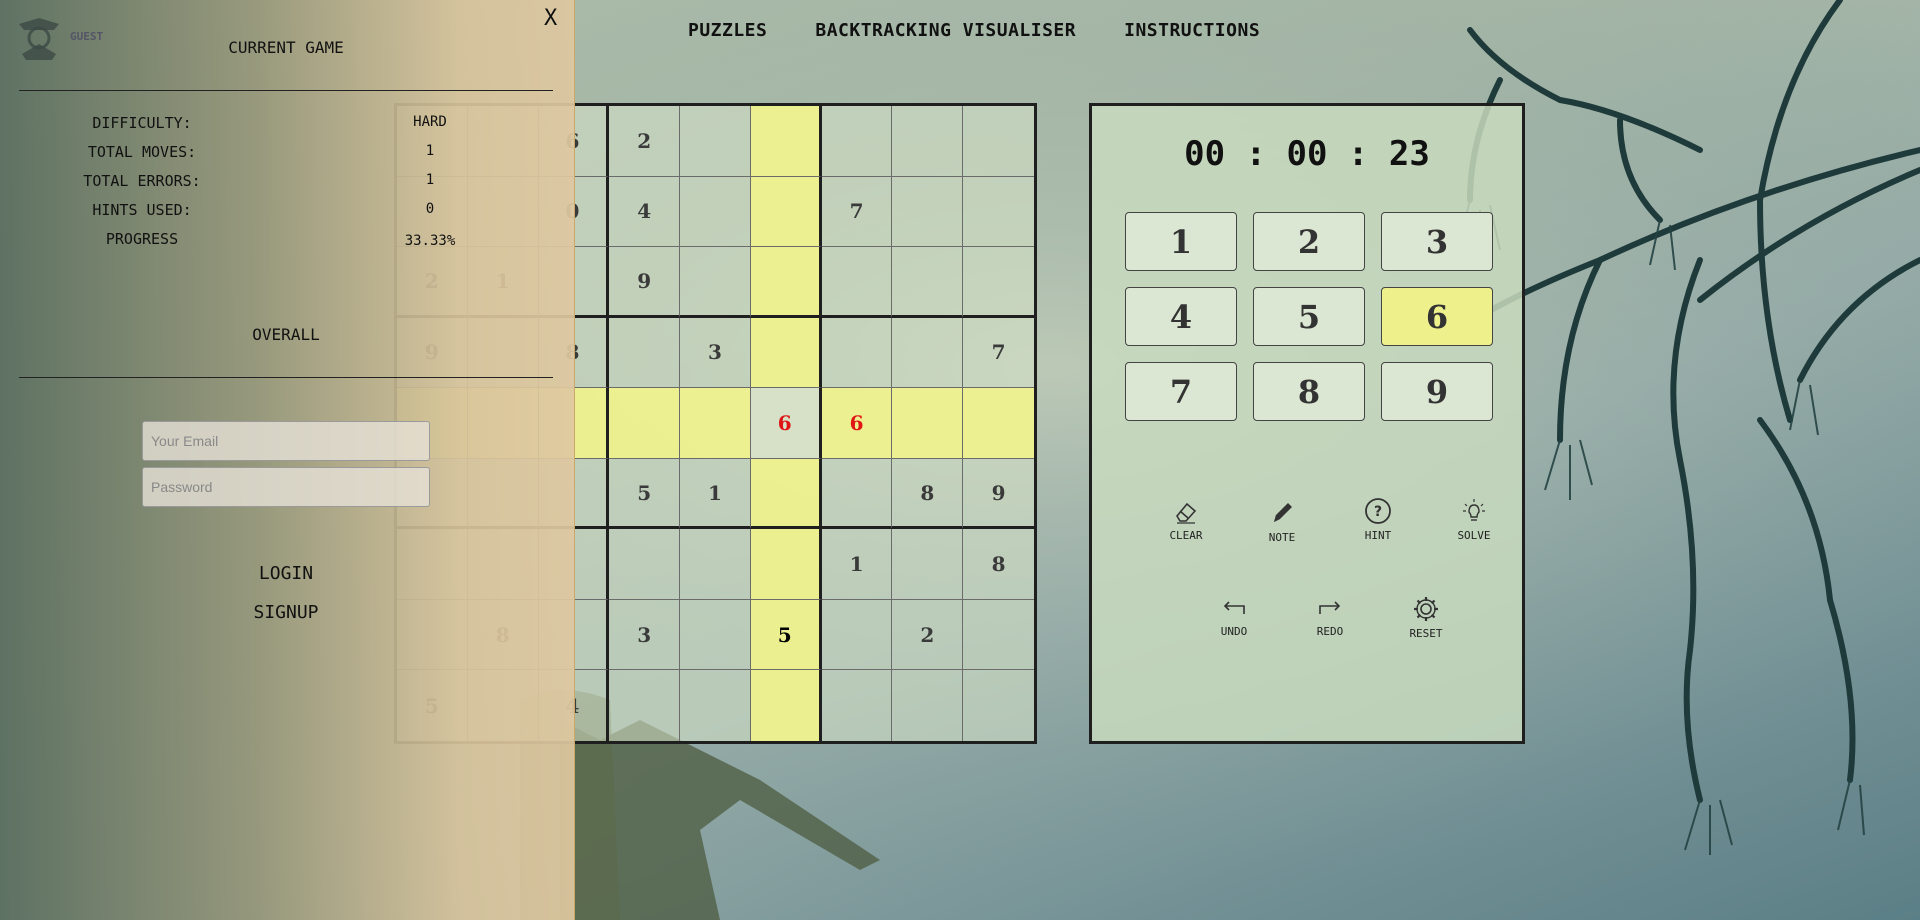 This screenshot has width=1920, height=920. What do you see at coordinates (1437, 391) in the screenshot?
I see `number-button-9: 9` at bounding box center [1437, 391].